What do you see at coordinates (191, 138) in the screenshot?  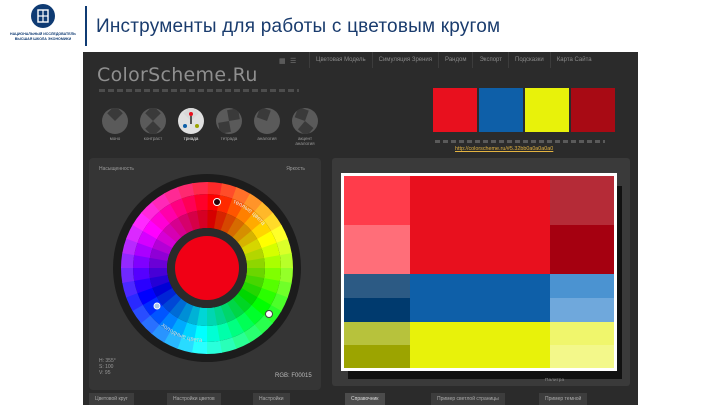 I see `scheme-label: триада` at bounding box center [191, 138].